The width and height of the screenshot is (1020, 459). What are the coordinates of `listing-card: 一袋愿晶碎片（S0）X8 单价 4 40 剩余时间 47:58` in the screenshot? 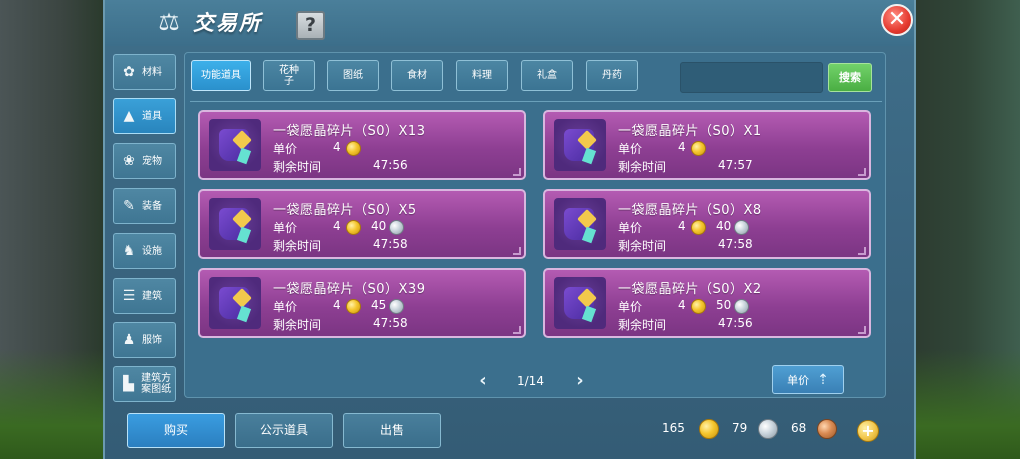 It's located at (707, 224).